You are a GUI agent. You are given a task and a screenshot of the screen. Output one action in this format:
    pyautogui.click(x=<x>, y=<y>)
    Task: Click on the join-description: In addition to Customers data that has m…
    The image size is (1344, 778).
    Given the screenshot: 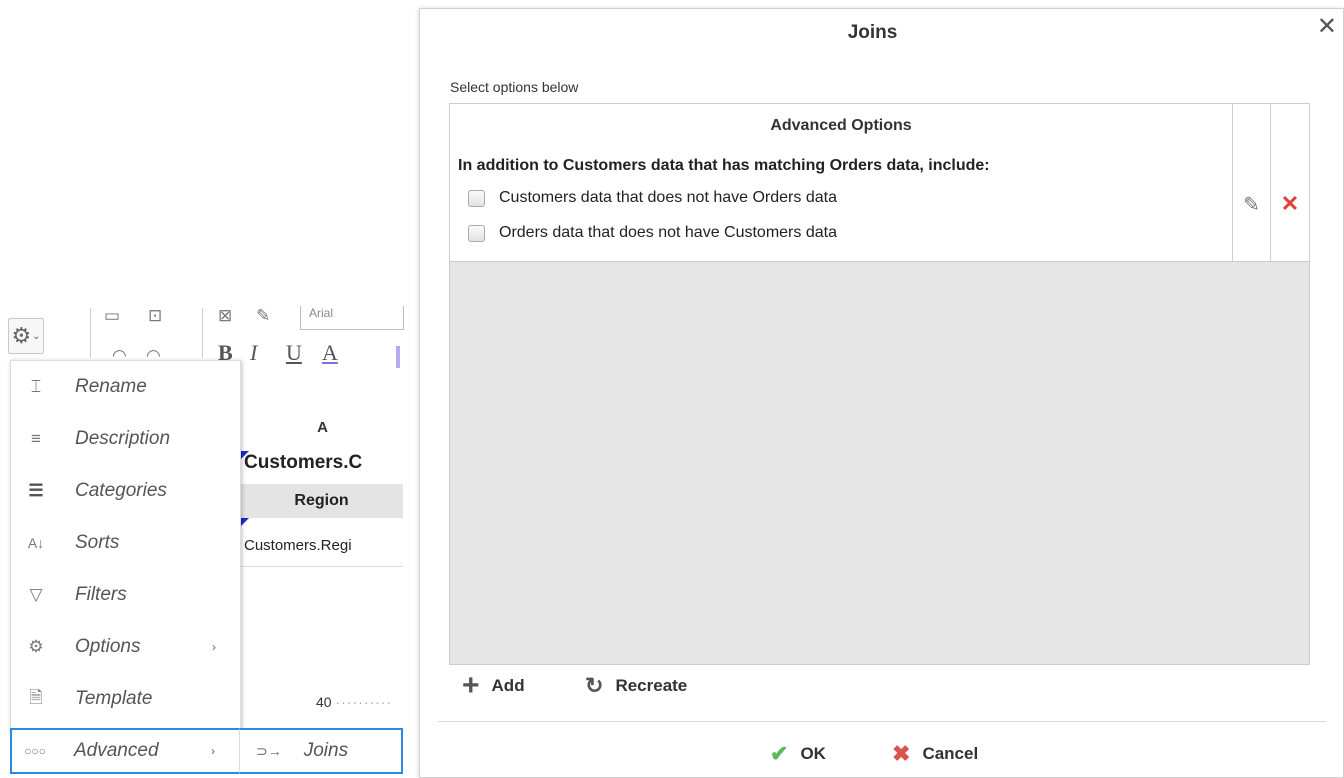 What is the action you would take?
    pyautogui.click(x=724, y=165)
    